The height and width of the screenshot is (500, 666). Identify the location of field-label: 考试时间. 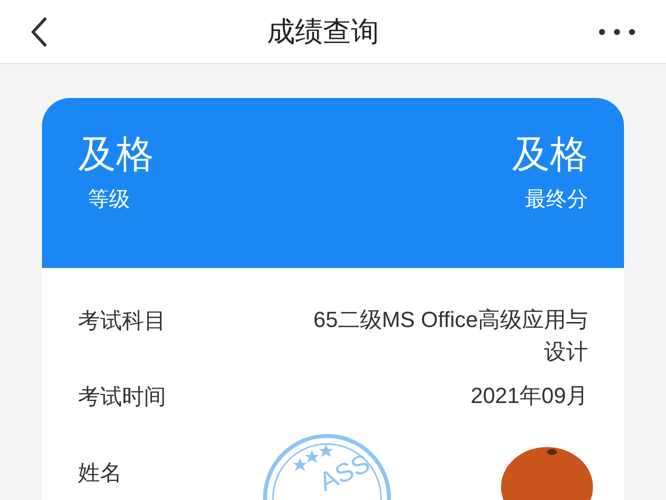
(122, 397).